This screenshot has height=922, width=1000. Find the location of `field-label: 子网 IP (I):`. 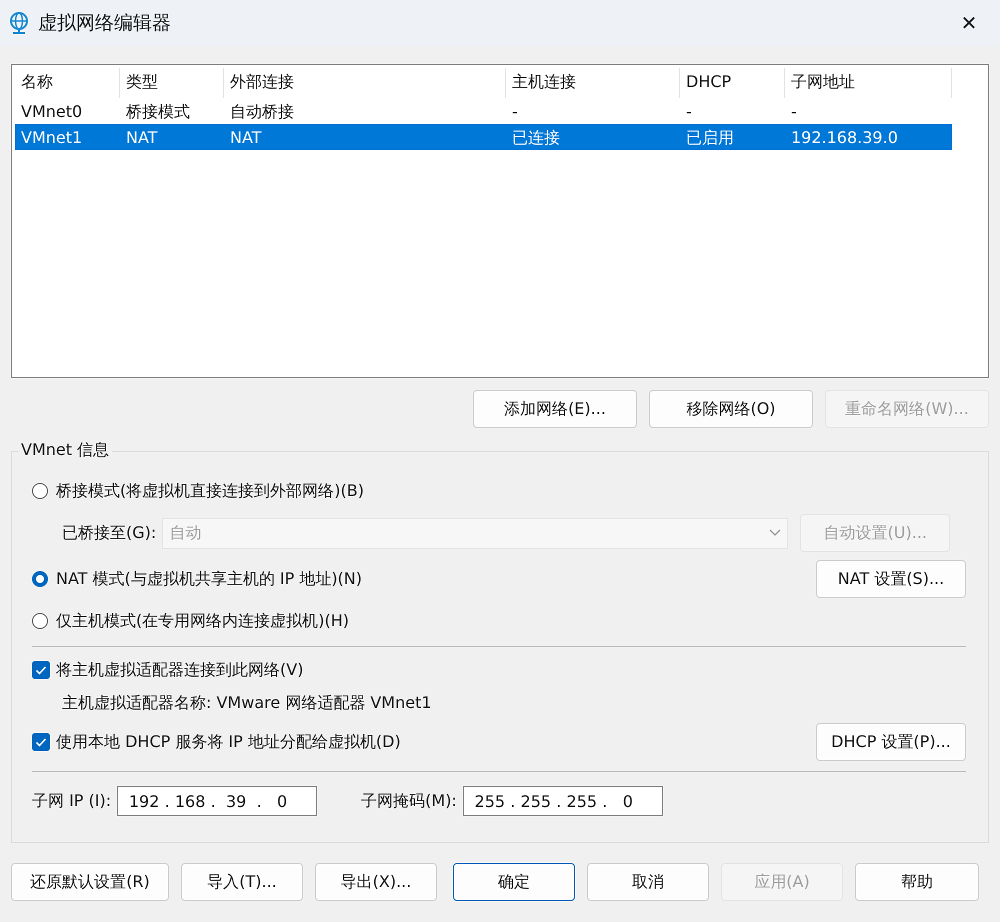

field-label: 子网 IP (I): is located at coordinates (72, 801).